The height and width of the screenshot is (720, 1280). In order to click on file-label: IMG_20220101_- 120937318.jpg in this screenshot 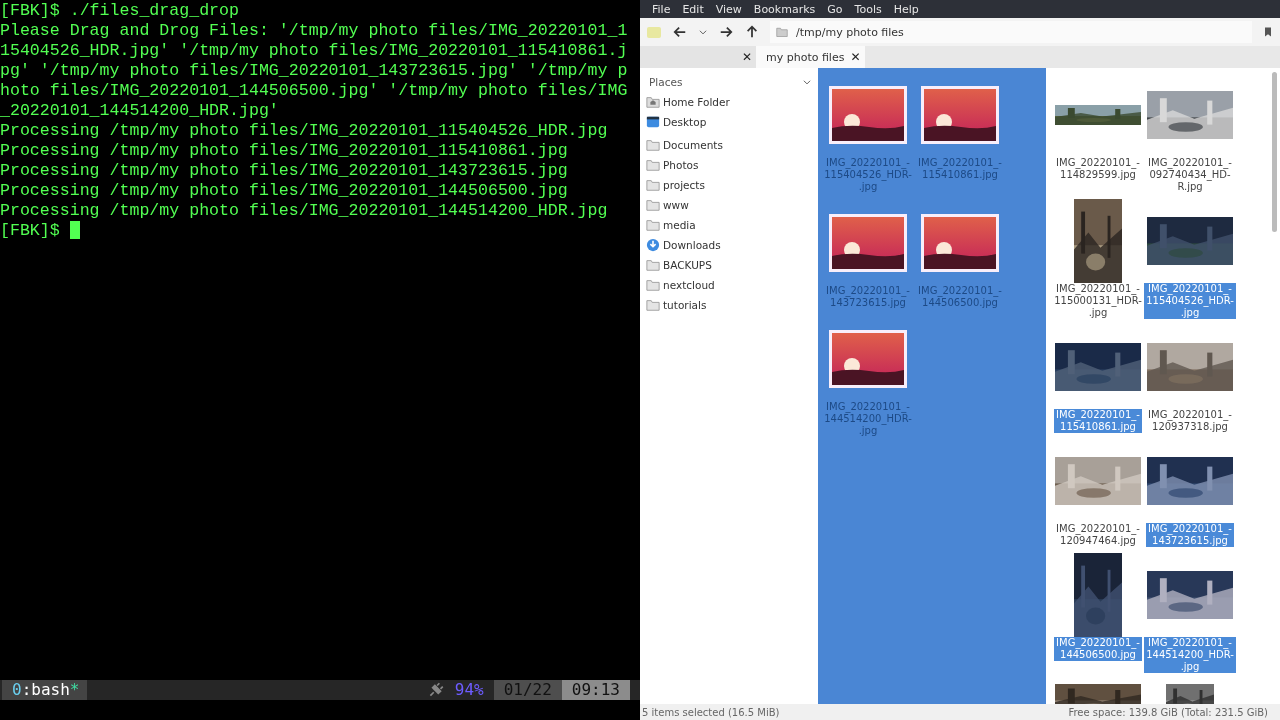, I will do `click(1190, 421)`.